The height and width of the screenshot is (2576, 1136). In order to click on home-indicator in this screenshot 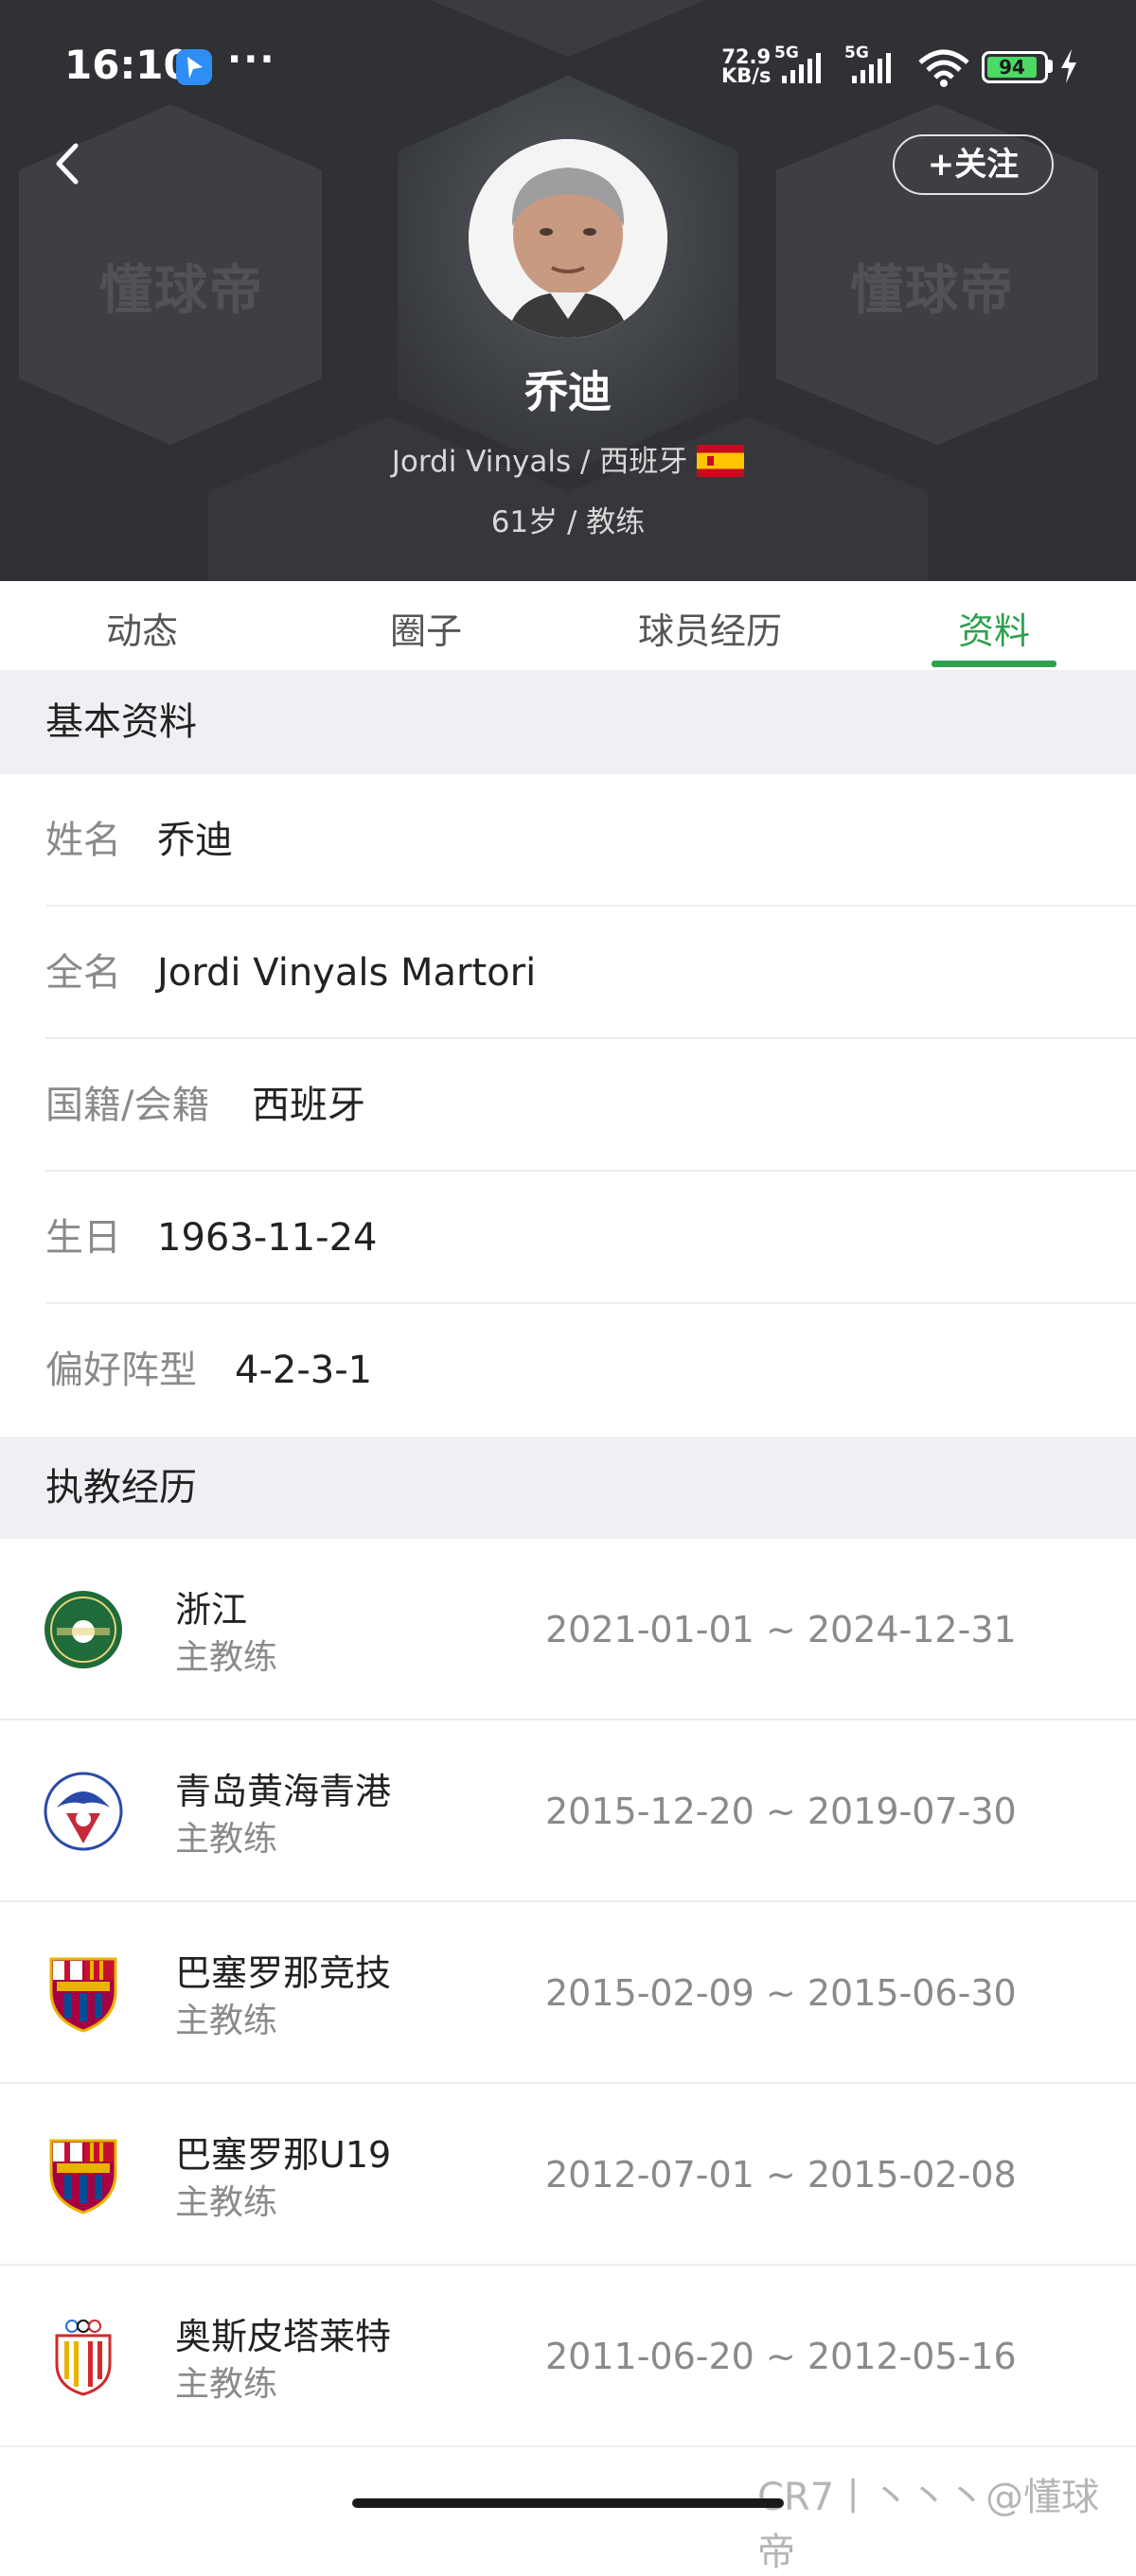, I will do `click(568, 2503)`.